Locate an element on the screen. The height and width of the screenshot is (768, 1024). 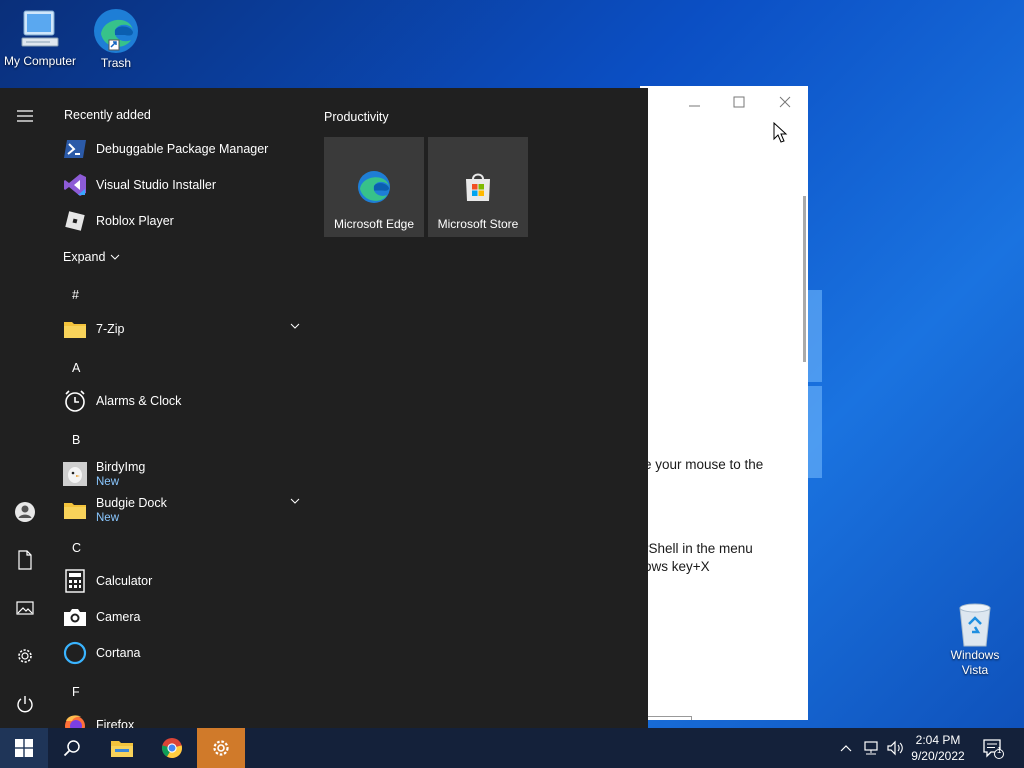
app-firefox: Firefox is located at coordinates (183, 717).